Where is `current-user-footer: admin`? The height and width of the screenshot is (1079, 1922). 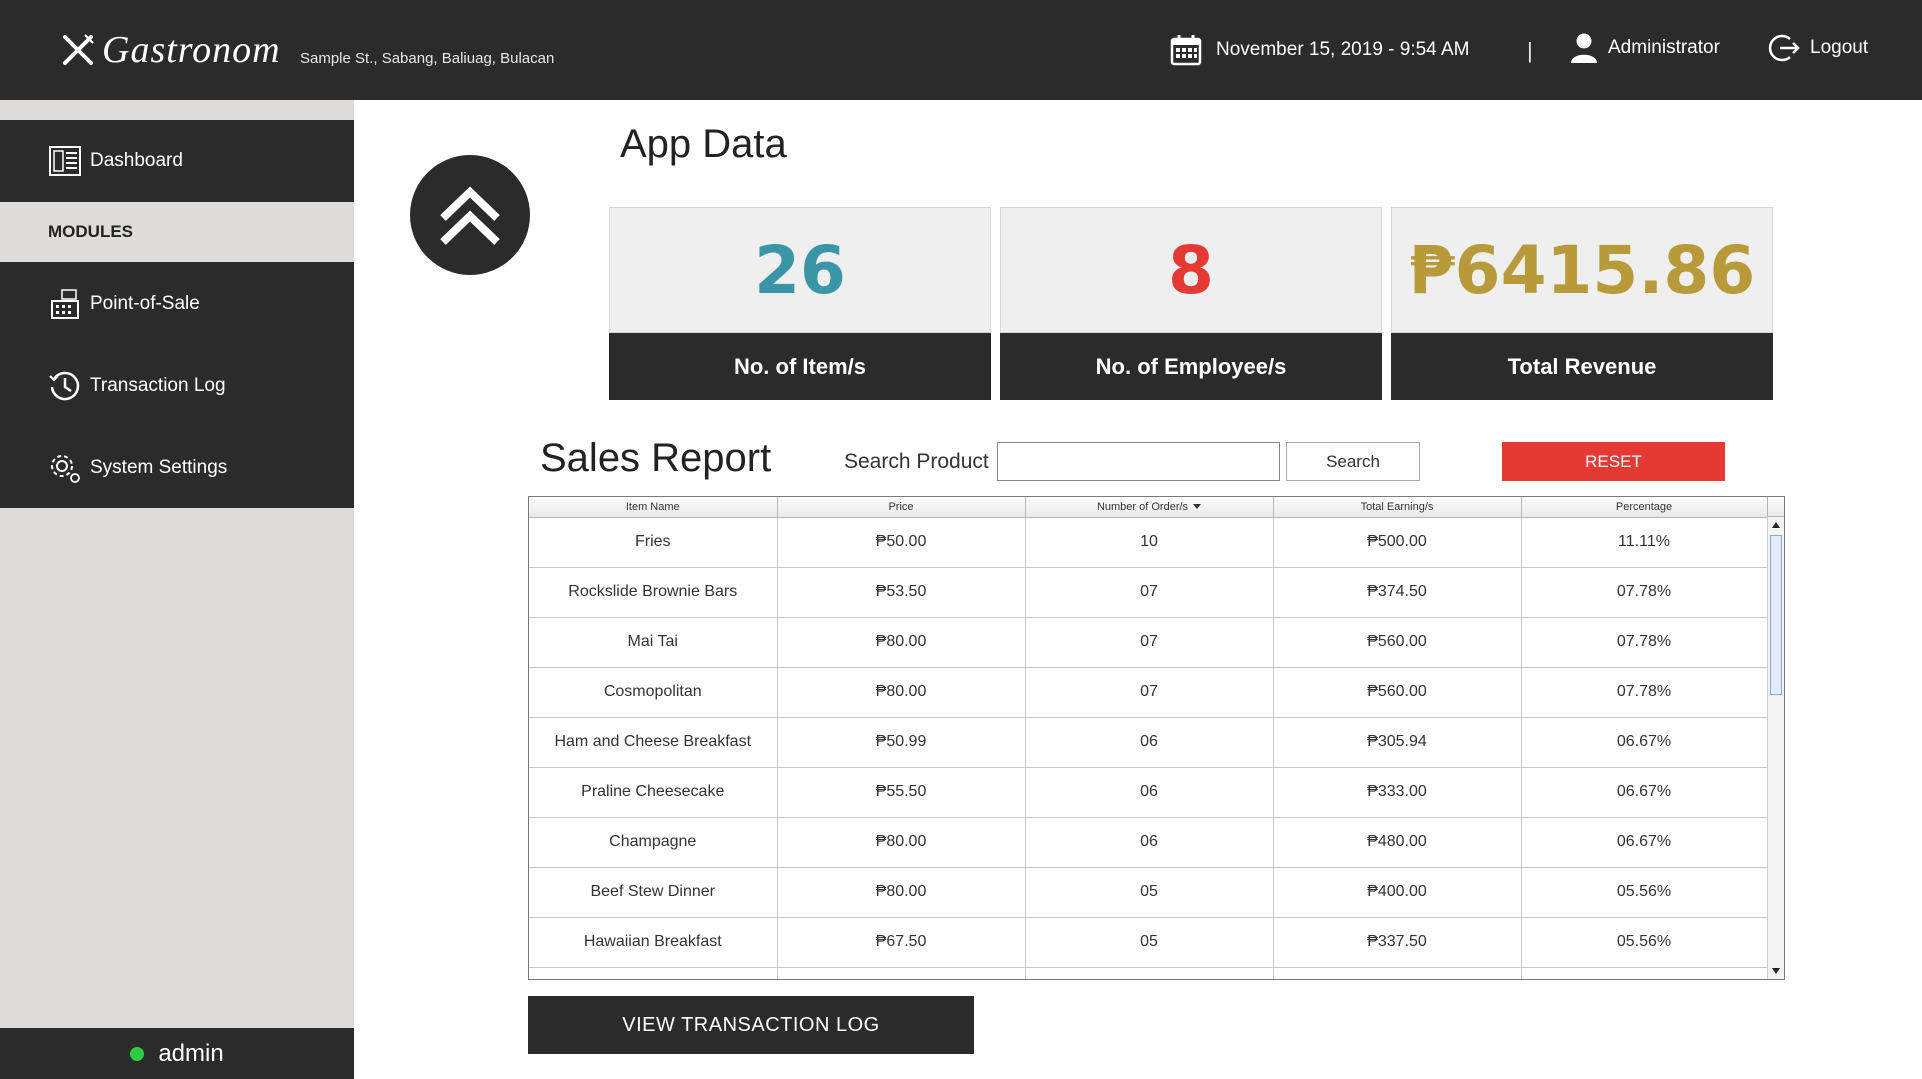
current-user-footer: admin is located at coordinates (177, 1053).